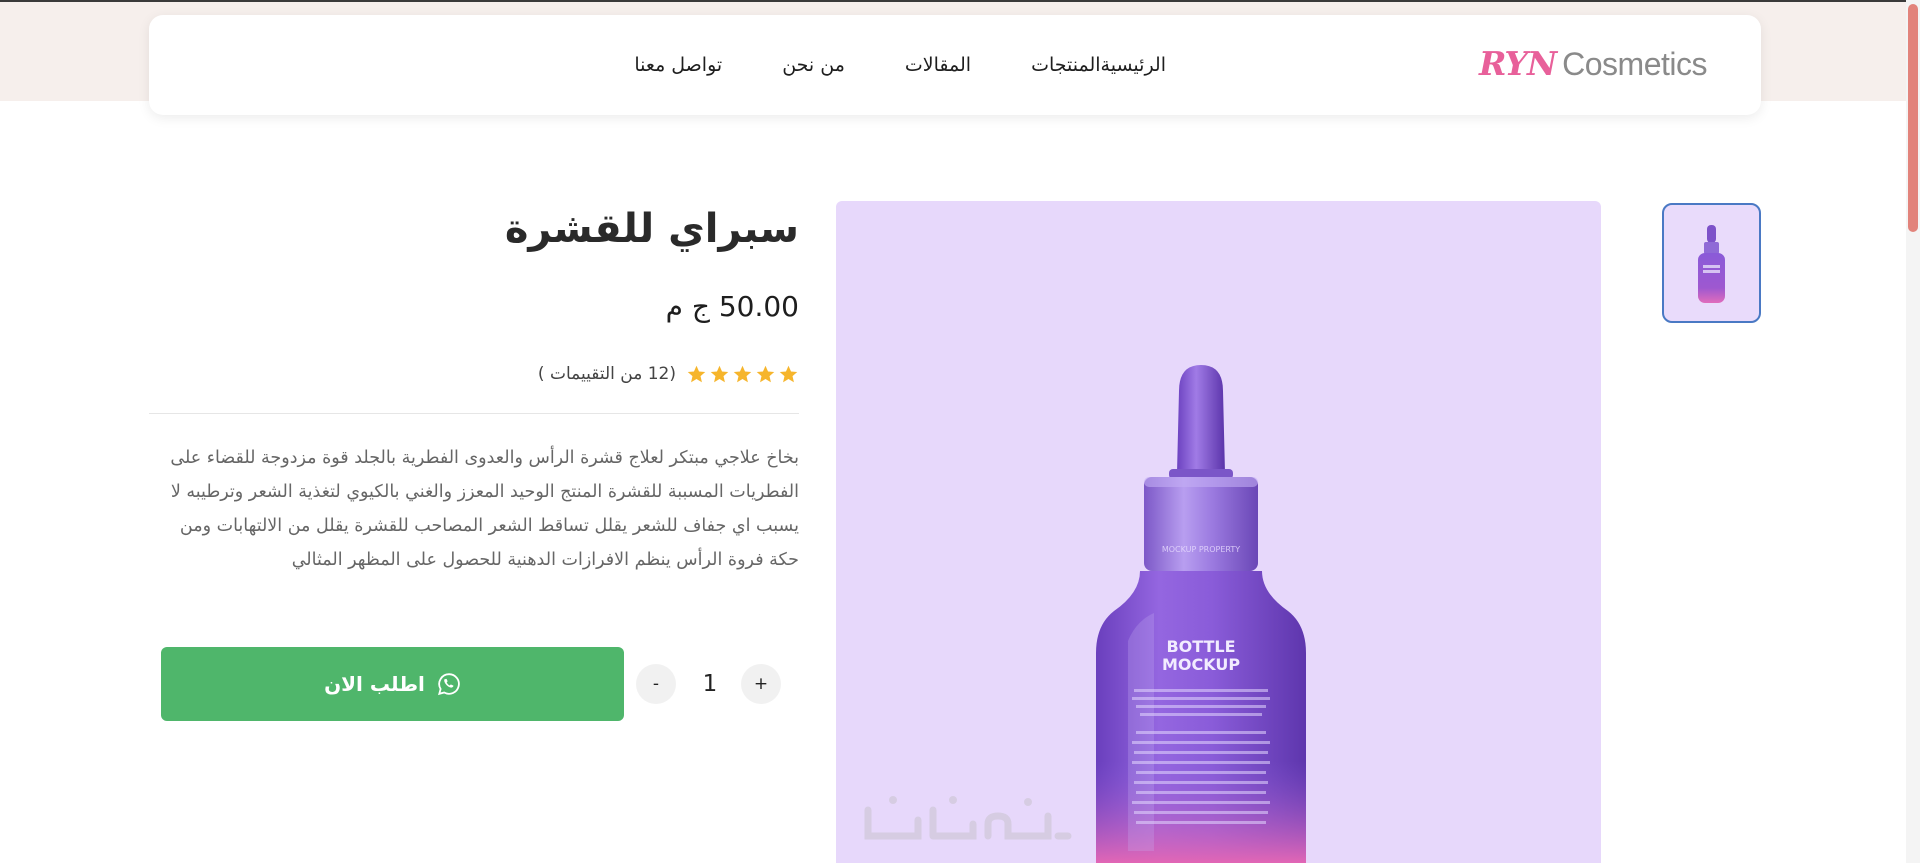  I want to click on bottle-label-line1: BOTTLE, so click(1200, 646).